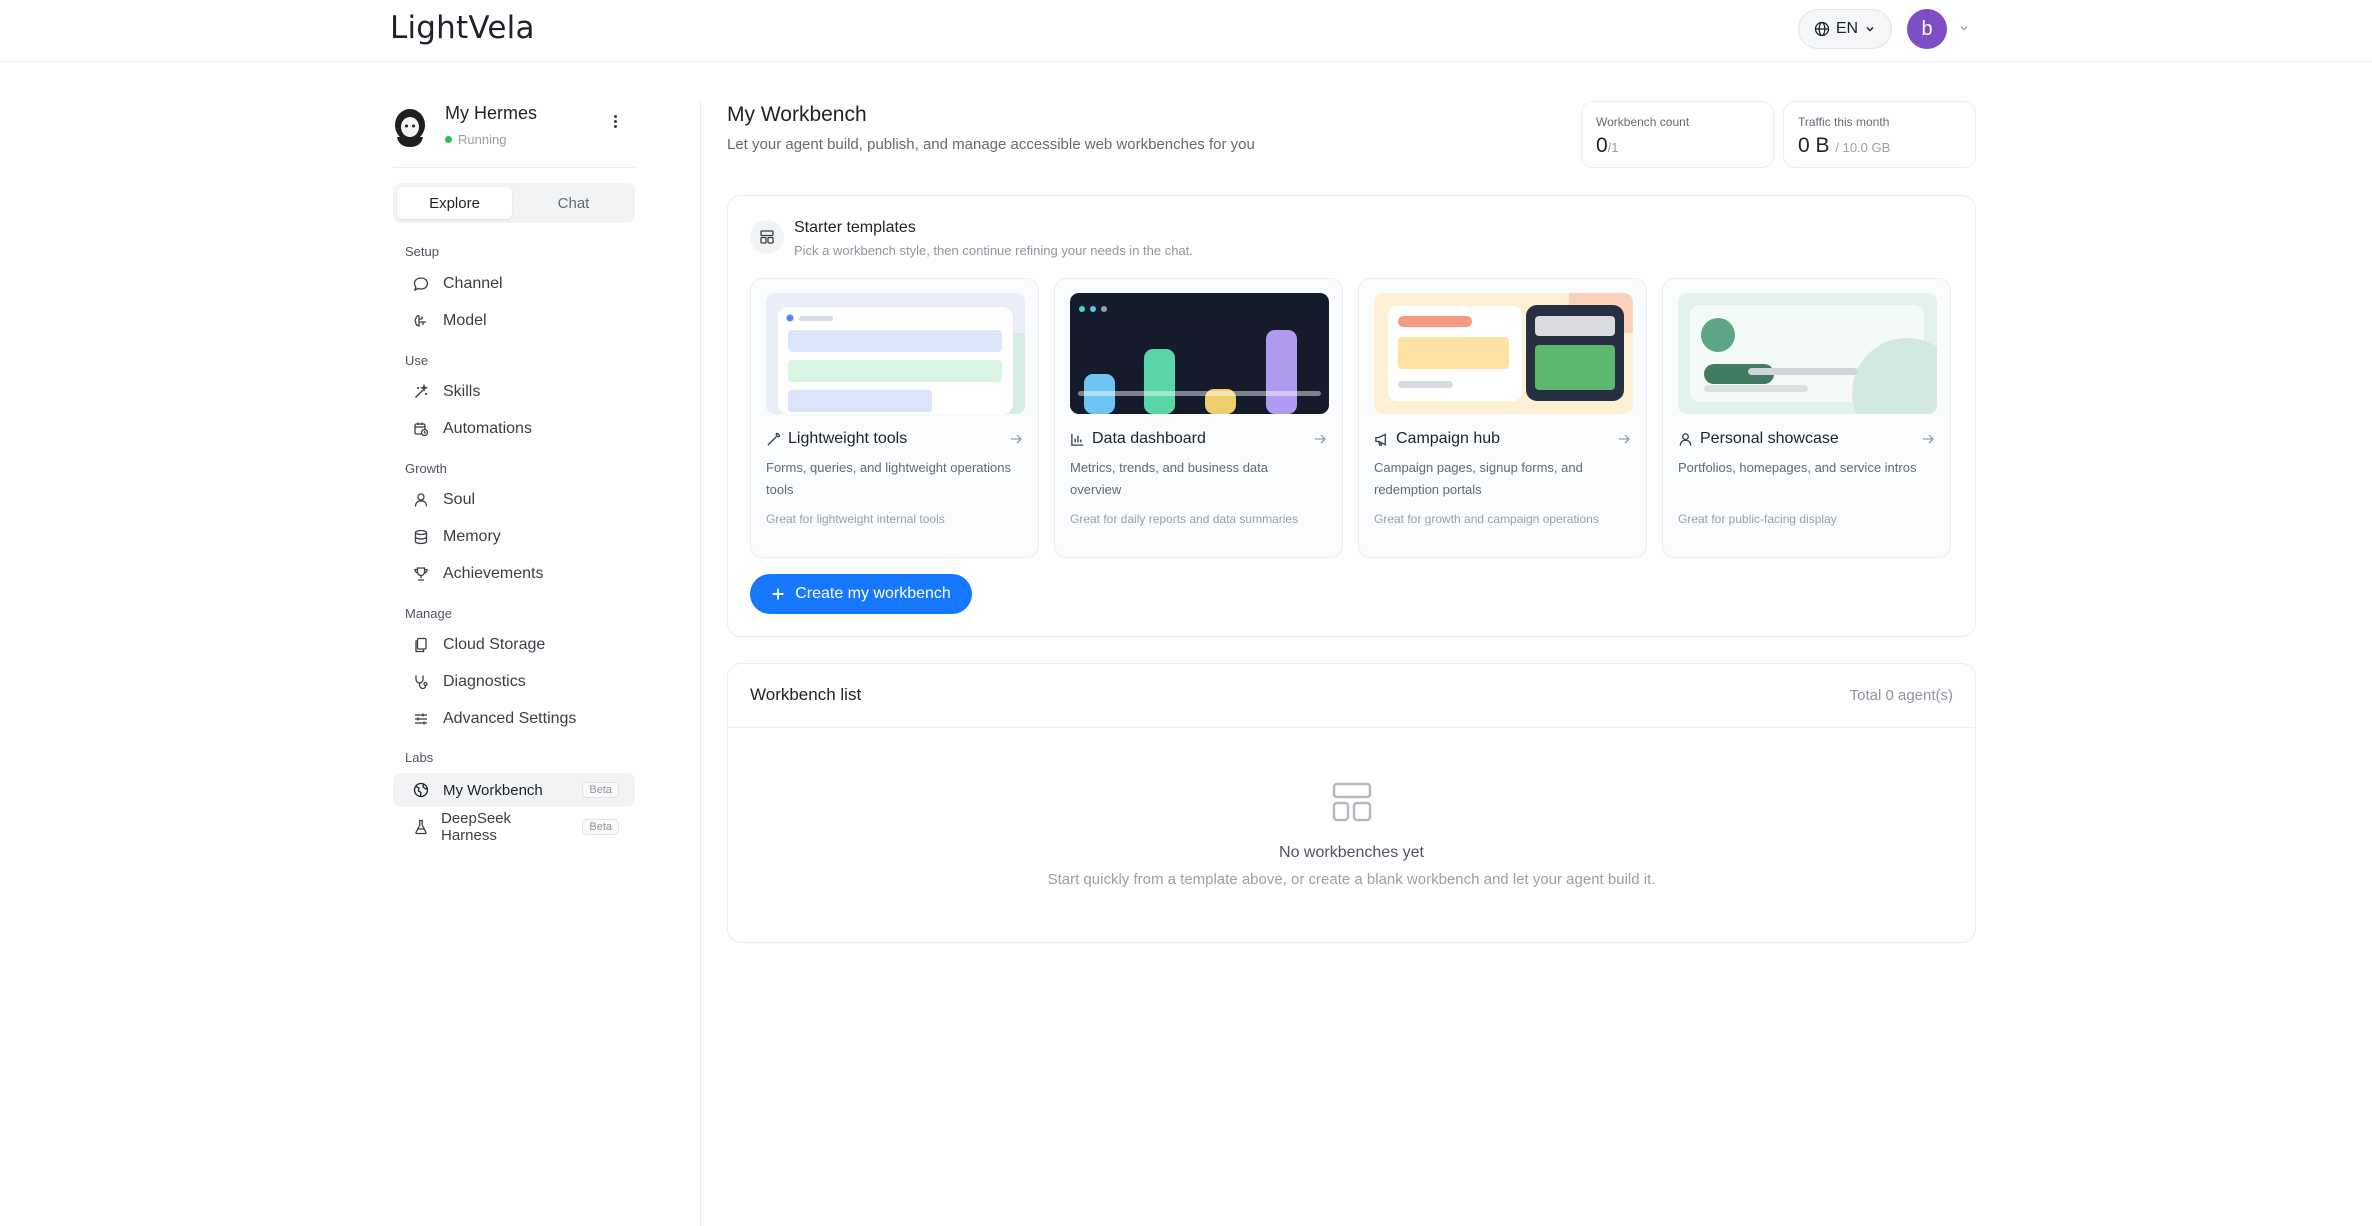 This screenshot has width=2372, height=1226. I want to click on template-card-title: Campaign hub, so click(1437, 439).